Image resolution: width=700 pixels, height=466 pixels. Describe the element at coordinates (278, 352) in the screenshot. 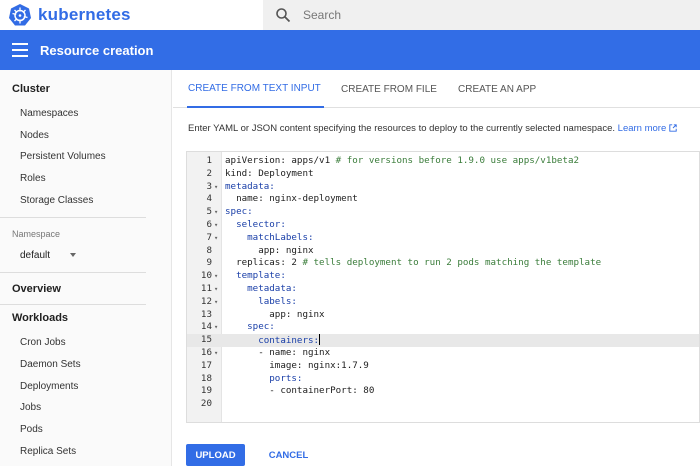

I see `code-text: - name: nginx` at that location.